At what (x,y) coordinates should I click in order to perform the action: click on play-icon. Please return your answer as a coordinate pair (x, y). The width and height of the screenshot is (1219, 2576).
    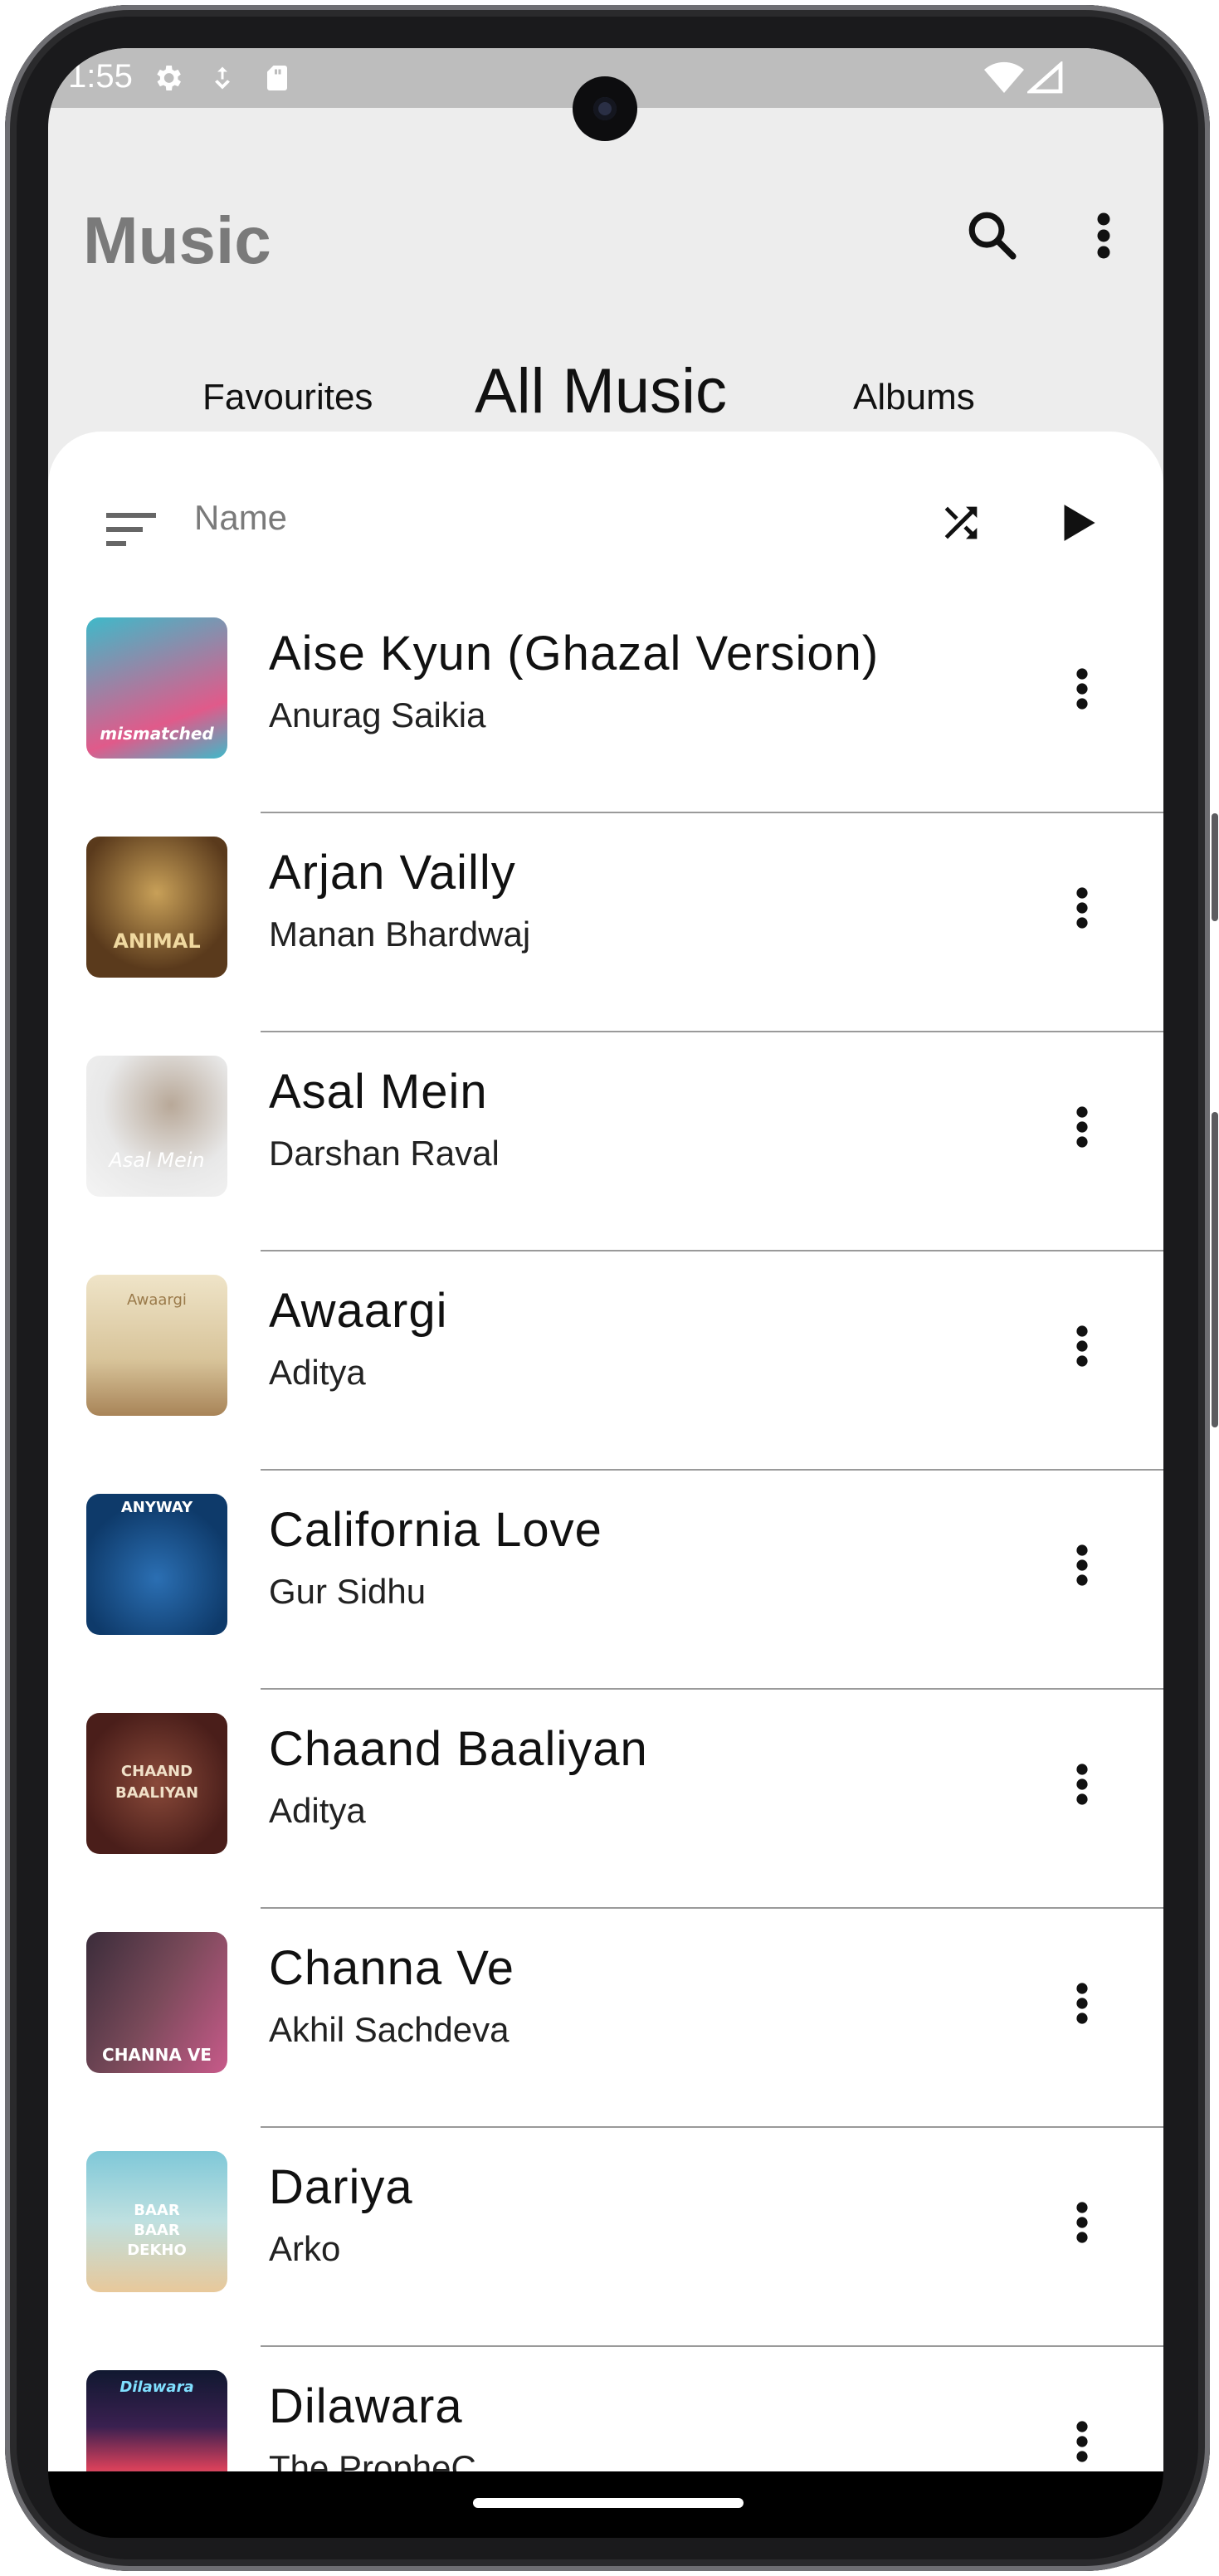
    Looking at the image, I should click on (1079, 525).